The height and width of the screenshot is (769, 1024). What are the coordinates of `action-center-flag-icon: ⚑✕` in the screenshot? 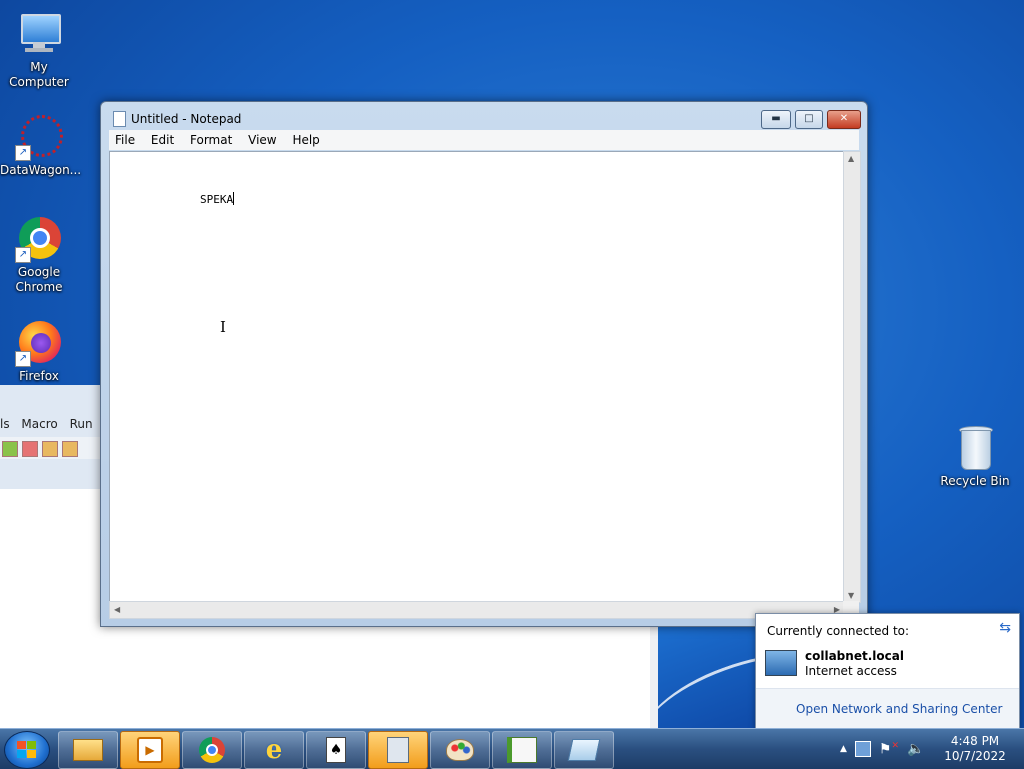 It's located at (889, 749).